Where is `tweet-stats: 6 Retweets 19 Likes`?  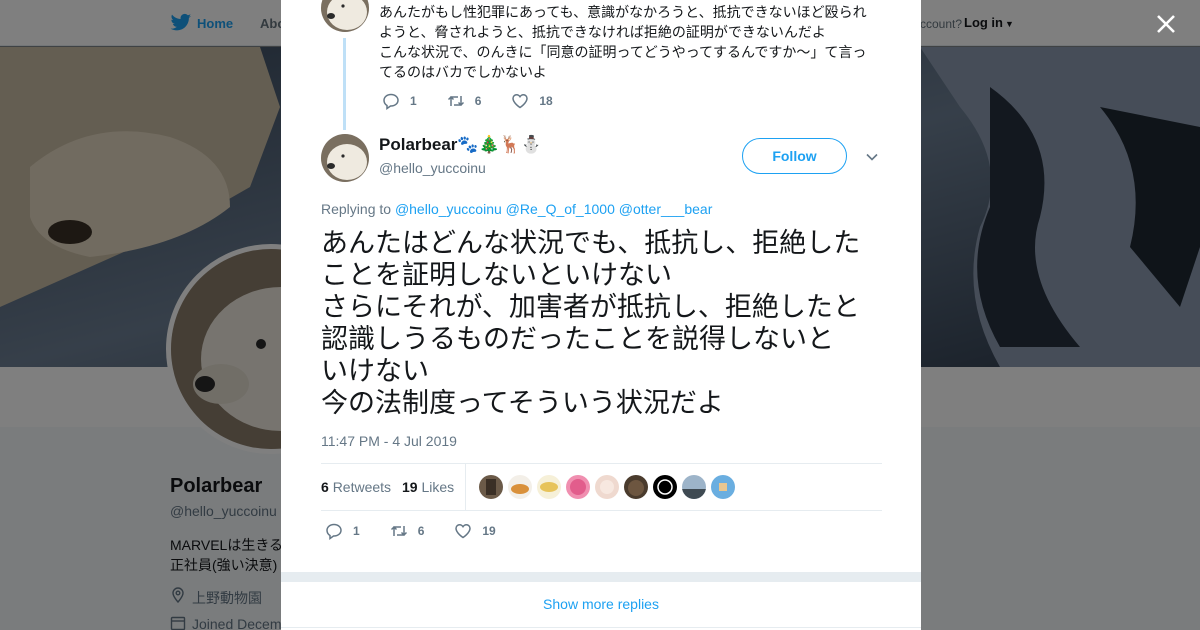
tweet-stats: 6 Retweets 19 Likes is located at coordinates (601, 487).